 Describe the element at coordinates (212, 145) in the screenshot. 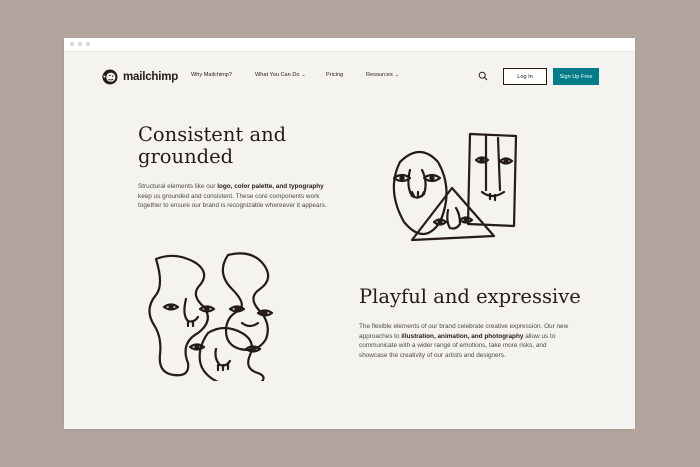

I see `heading-consistent: Consistent and grounded` at that location.